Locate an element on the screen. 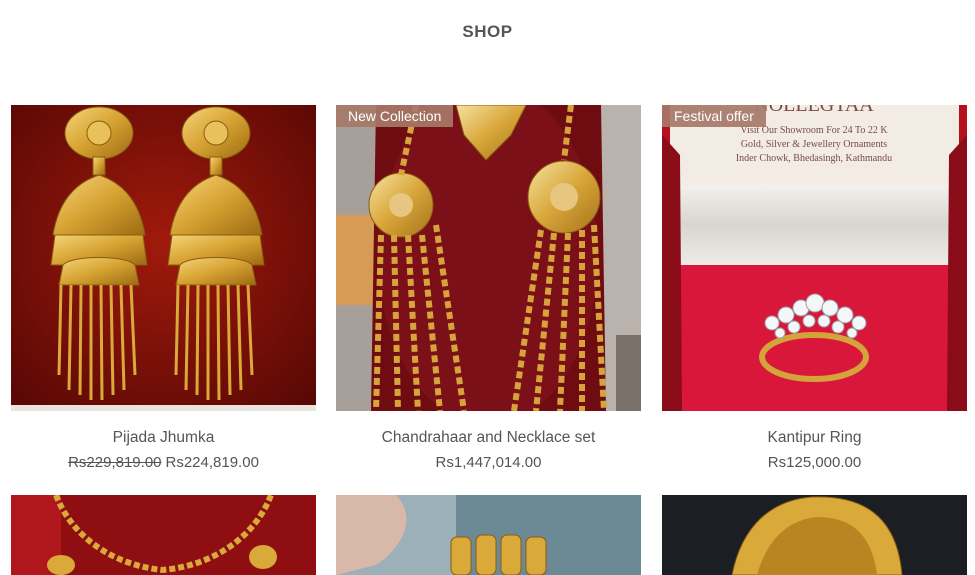  product-card-bangle-partial is located at coordinates (814, 535).